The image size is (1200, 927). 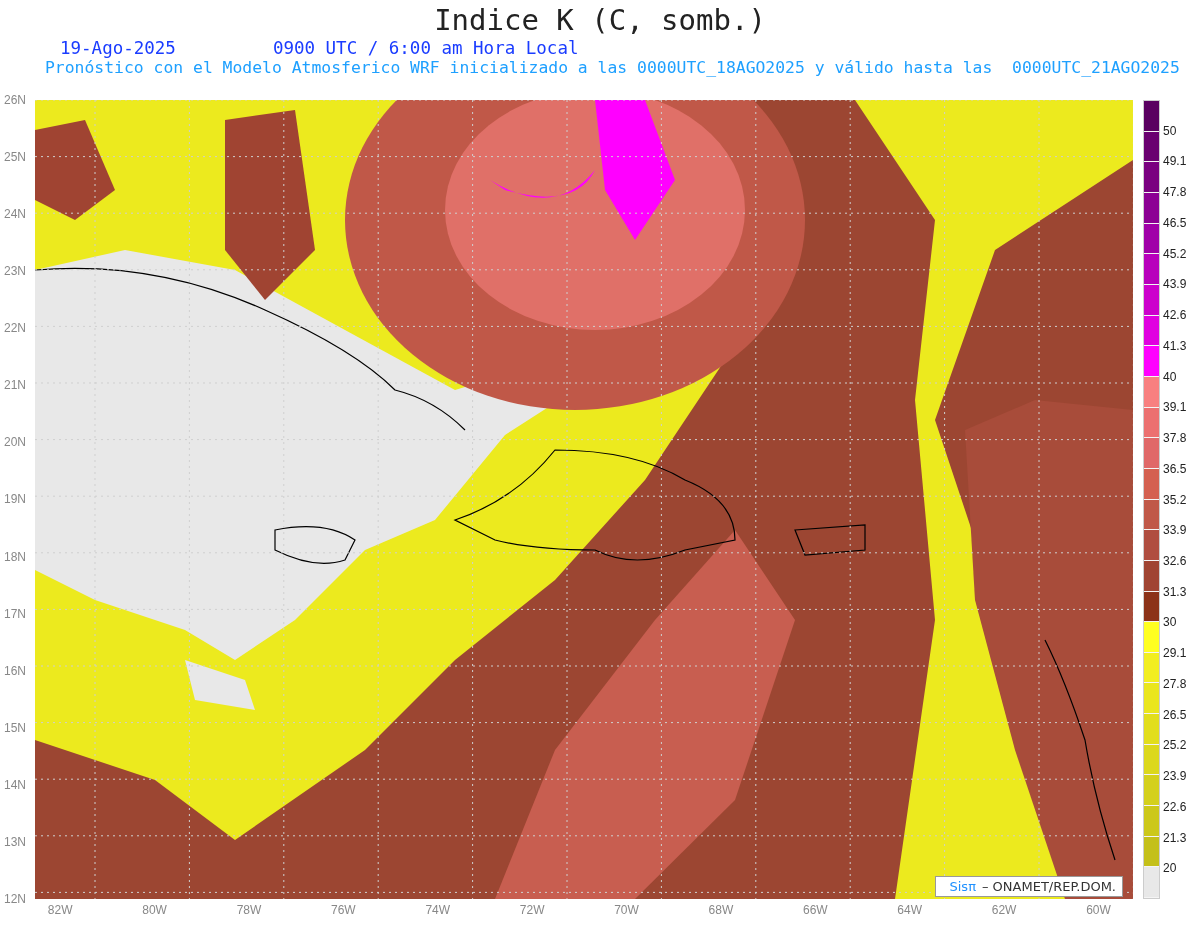 What do you see at coordinates (60, 910) in the screenshot?
I see `longitude-label: 82W` at bounding box center [60, 910].